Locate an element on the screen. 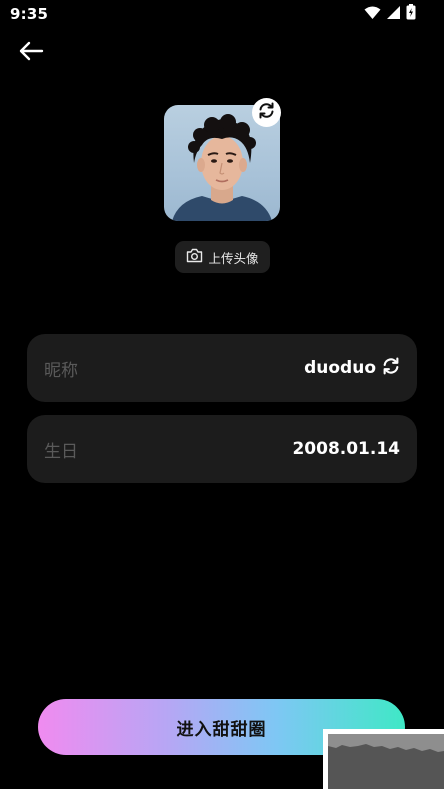 The height and width of the screenshot is (789, 444). wifi-icon is located at coordinates (372, 14).